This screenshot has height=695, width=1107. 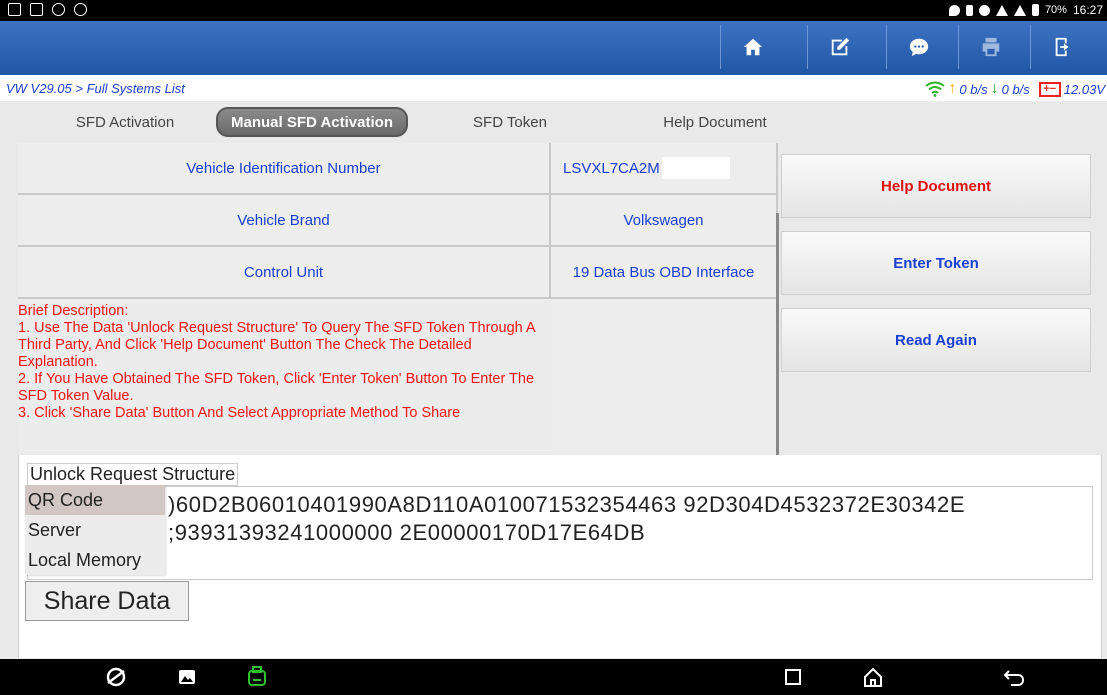 What do you see at coordinates (73, 311) in the screenshot?
I see `description-title: Brief Description:` at bounding box center [73, 311].